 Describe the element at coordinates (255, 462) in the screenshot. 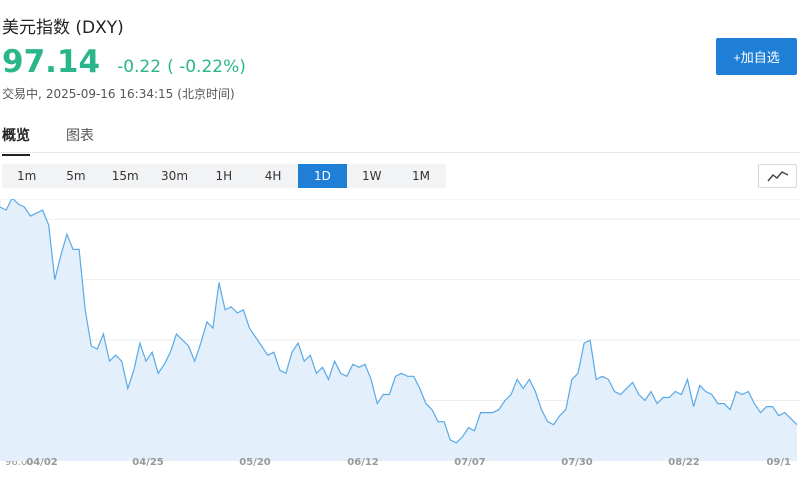

I see `x-tick-label: 05/20` at that location.